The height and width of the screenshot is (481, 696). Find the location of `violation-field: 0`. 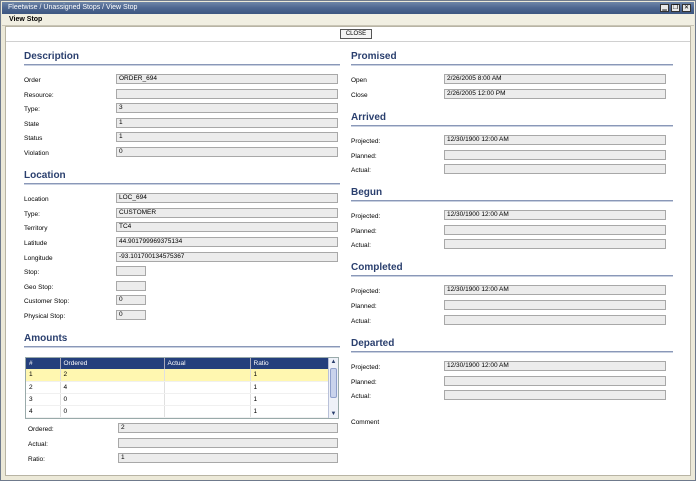

violation-field: 0 is located at coordinates (227, 152).